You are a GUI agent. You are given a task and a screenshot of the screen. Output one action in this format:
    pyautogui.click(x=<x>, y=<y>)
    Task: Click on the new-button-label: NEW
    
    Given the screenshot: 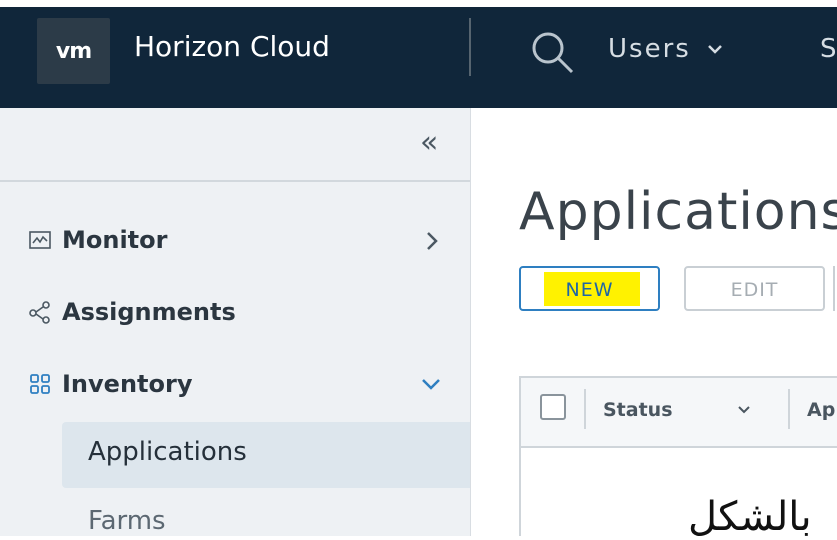 What is the action you would take?
    pyautogui.click(x=589, y=290)
    